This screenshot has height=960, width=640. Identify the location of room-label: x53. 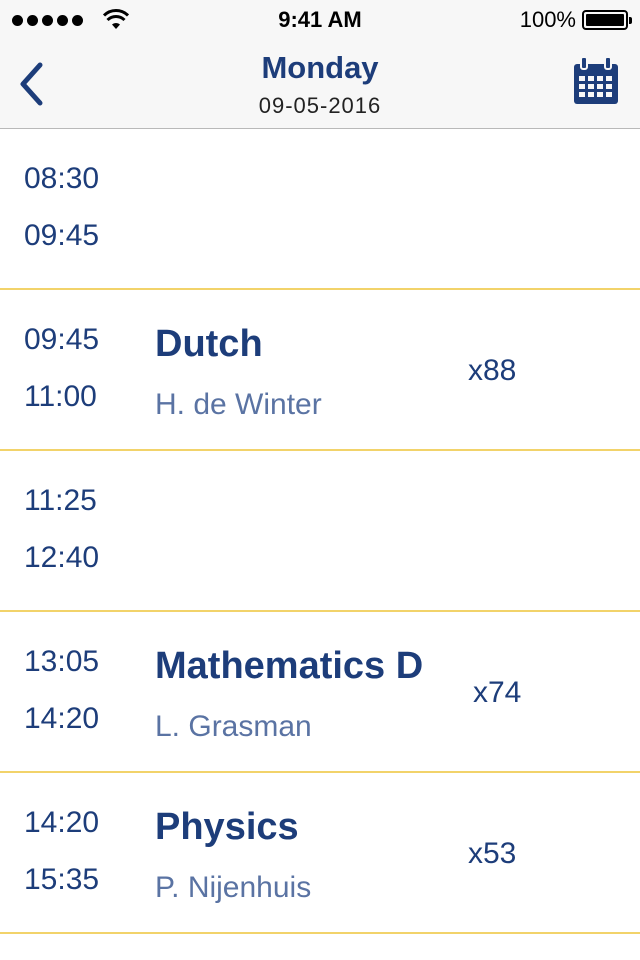
(492, 853).